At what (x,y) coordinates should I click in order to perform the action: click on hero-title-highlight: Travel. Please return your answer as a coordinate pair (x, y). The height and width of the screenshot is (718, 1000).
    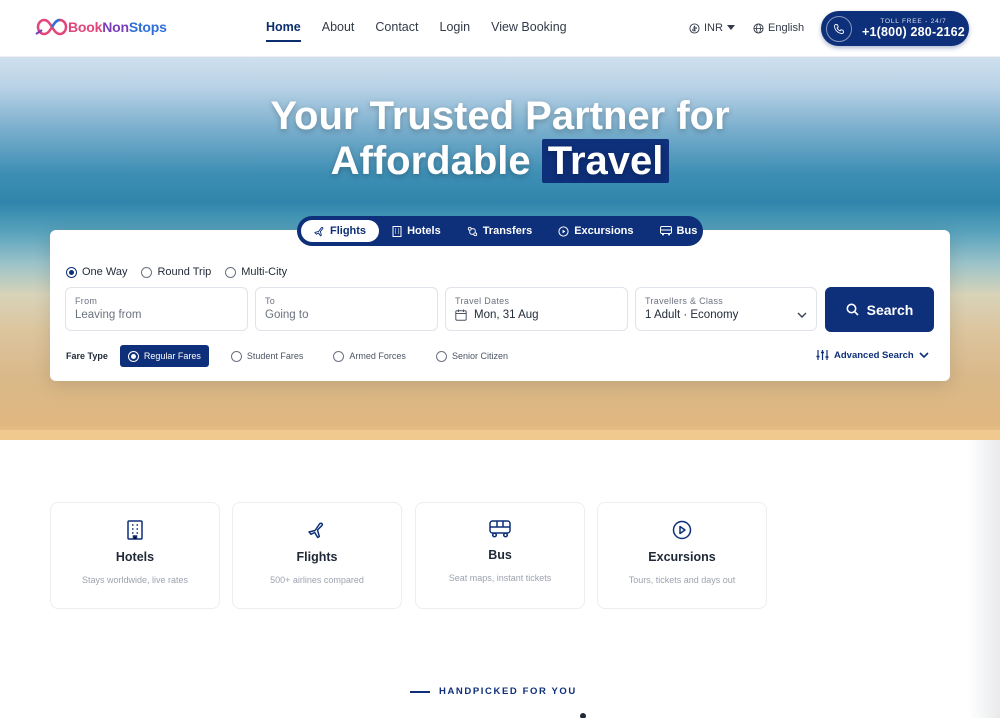
    Looking at the image, I should click on (605, 161).